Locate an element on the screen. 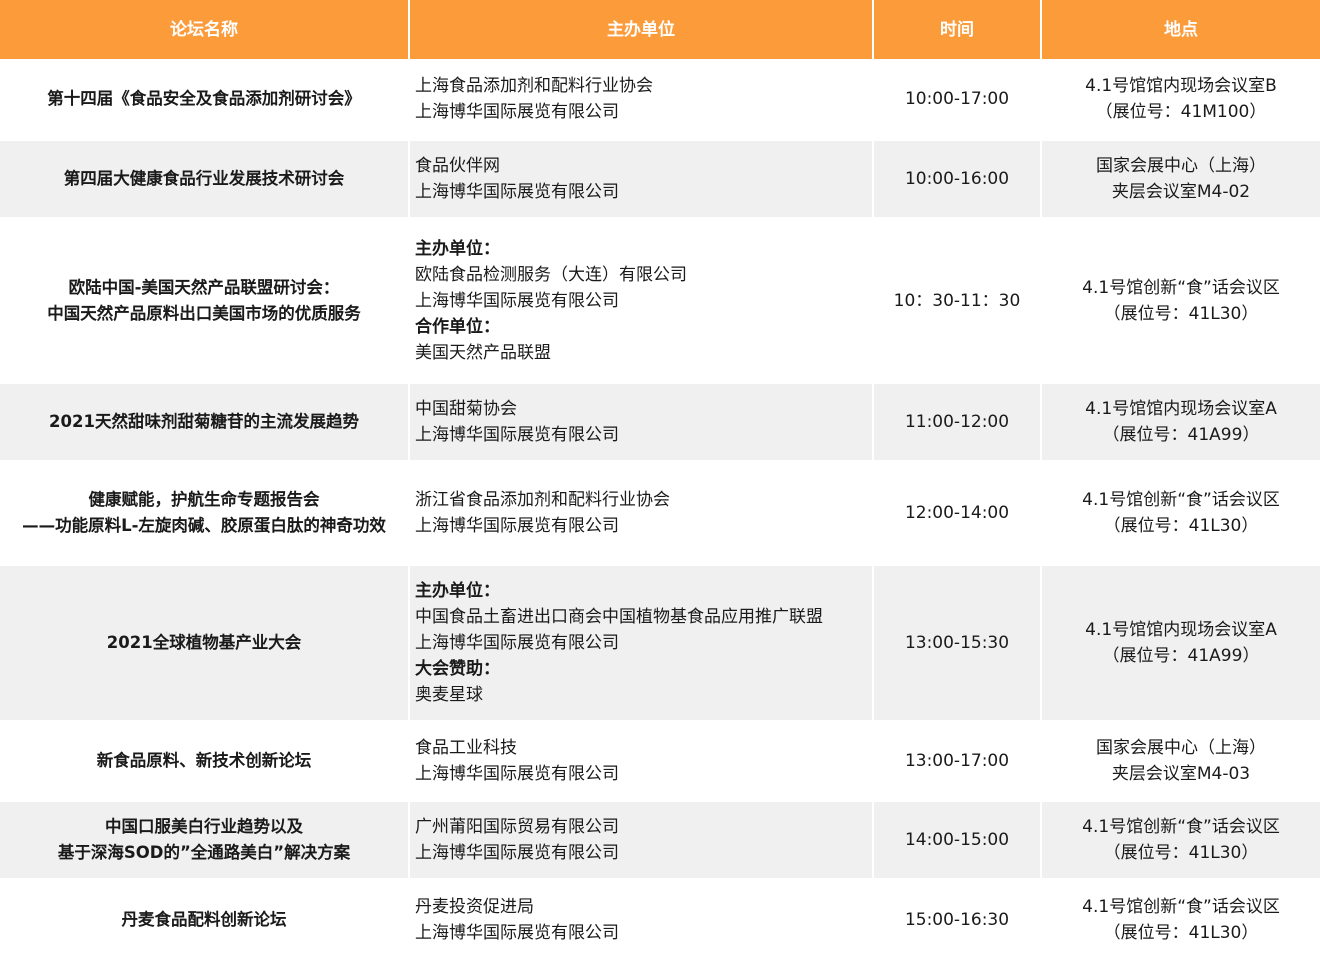  forum-name-line: 中国天然产品原料出口美国市场的优质服务 is located at coordinates (204, 313).